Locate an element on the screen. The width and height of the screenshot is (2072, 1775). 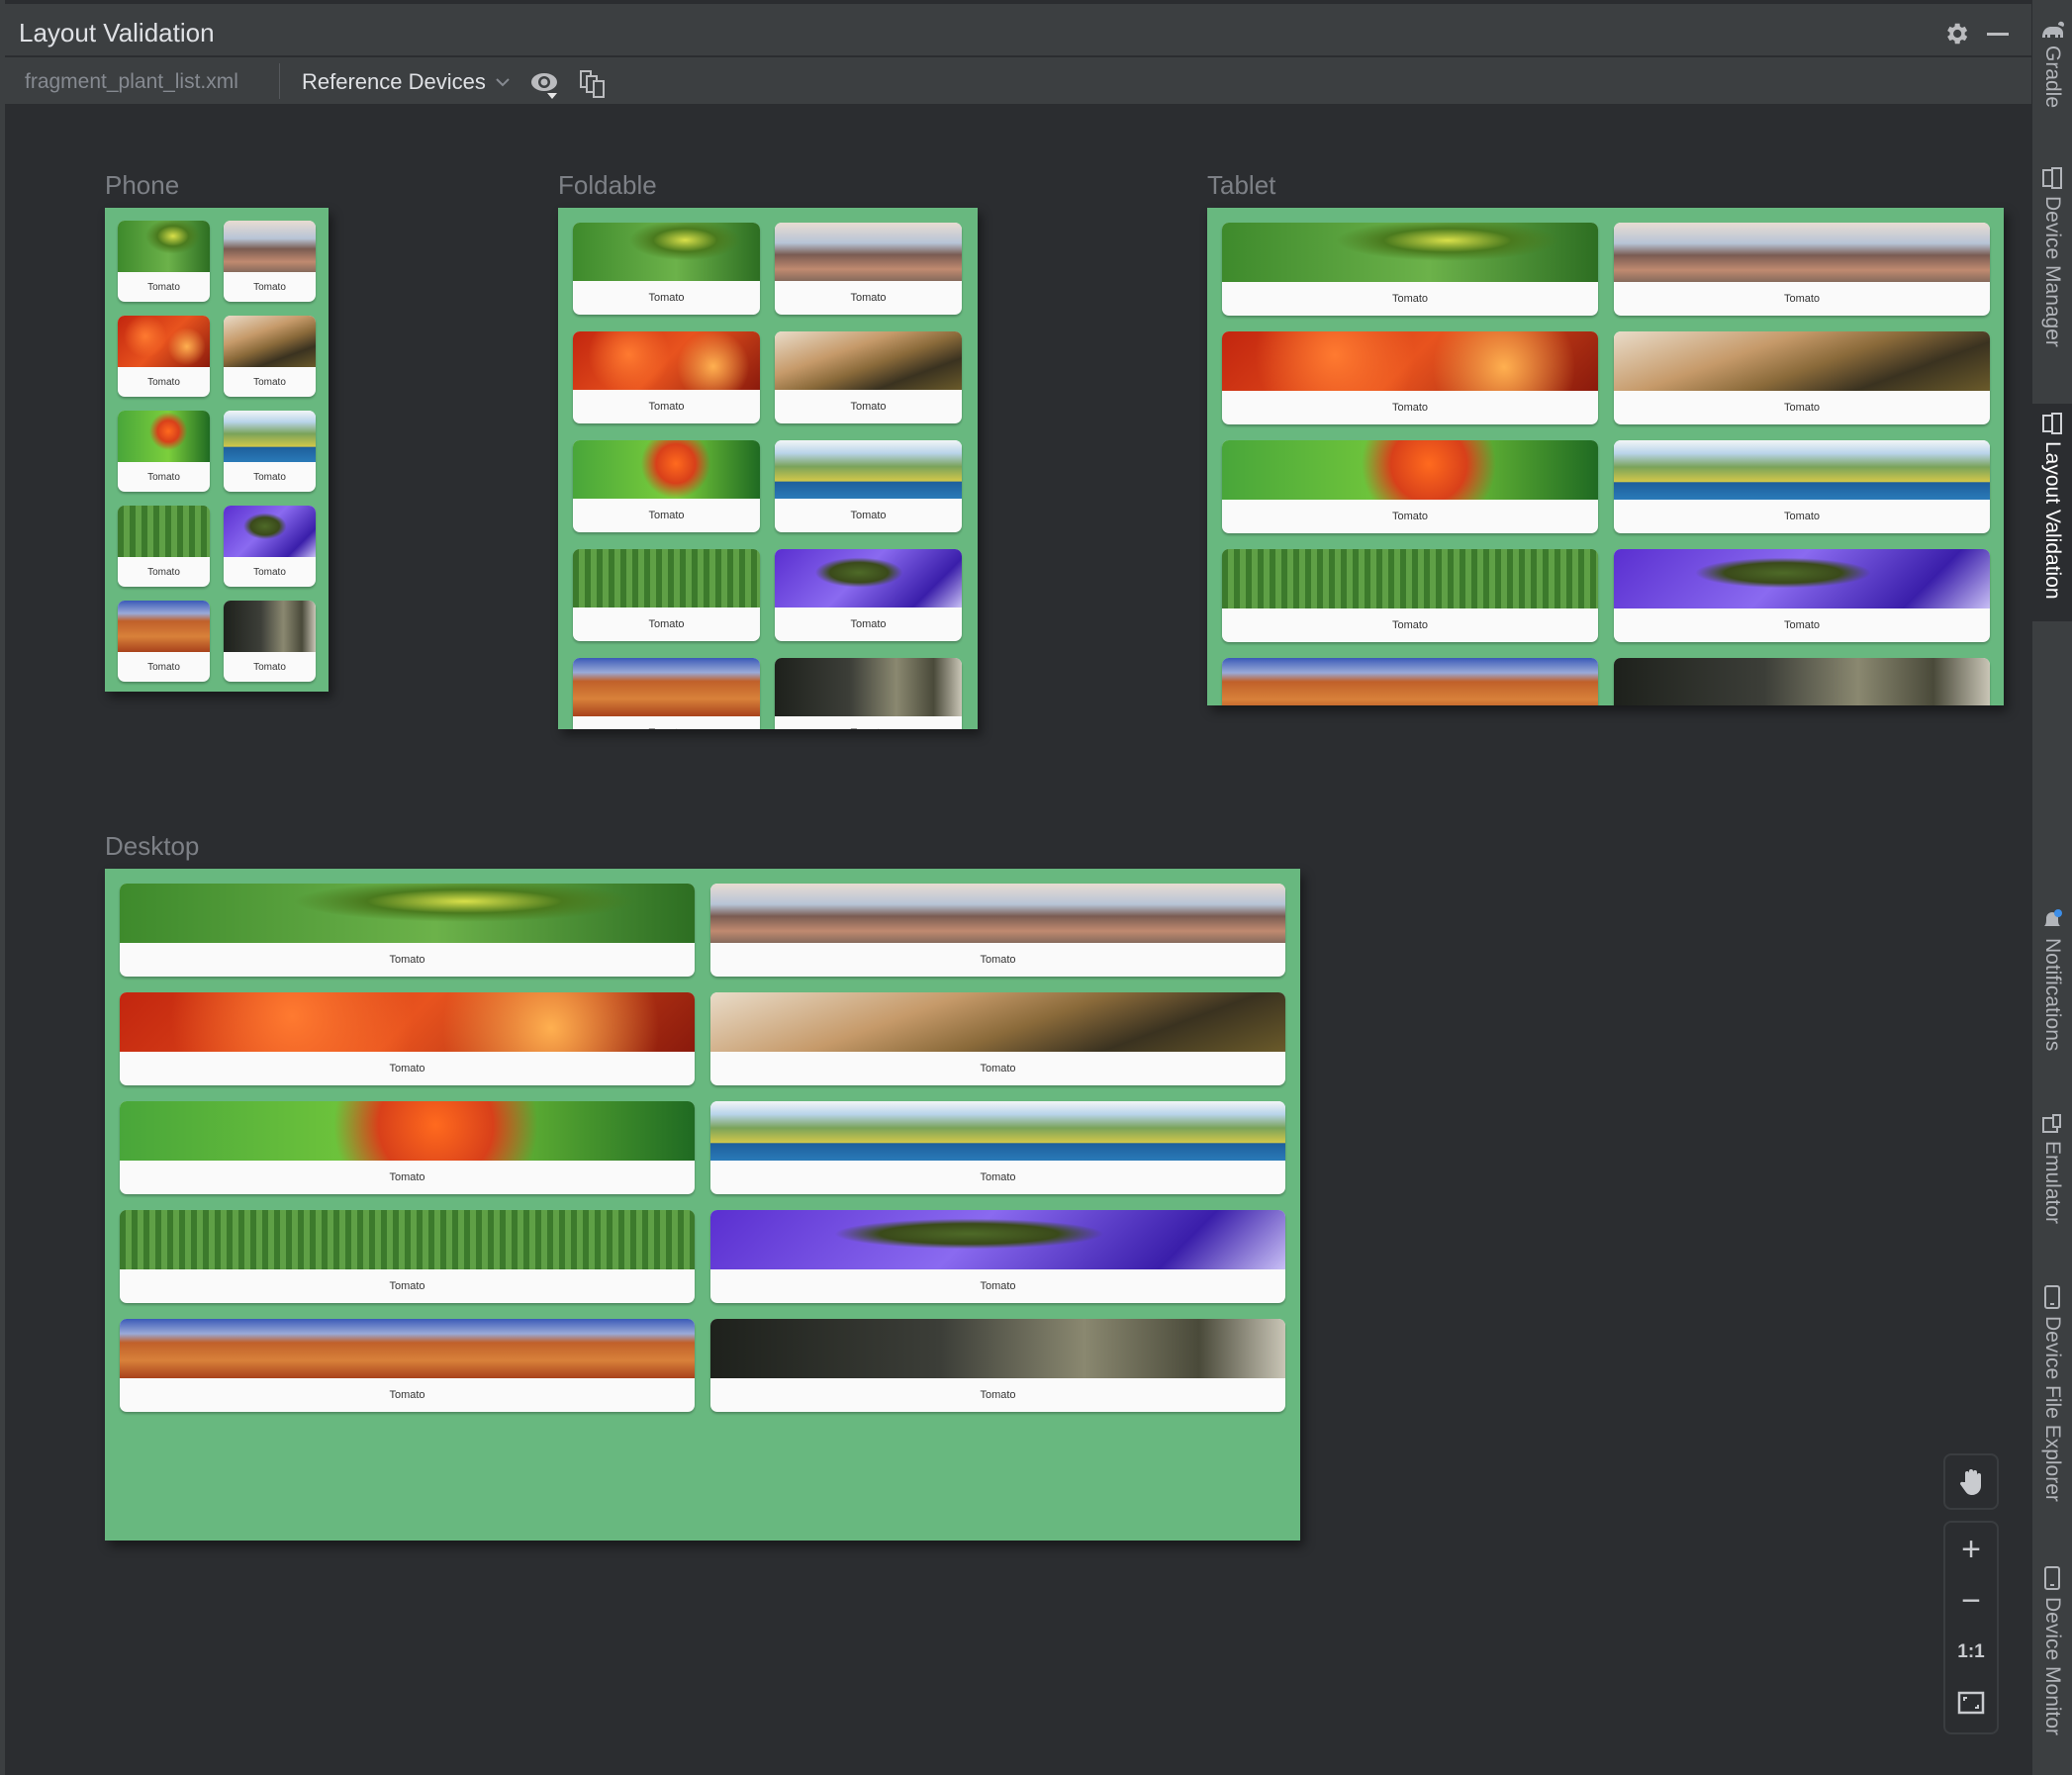
device-set-label: Reference Devices is located at coordinates (394, 81).